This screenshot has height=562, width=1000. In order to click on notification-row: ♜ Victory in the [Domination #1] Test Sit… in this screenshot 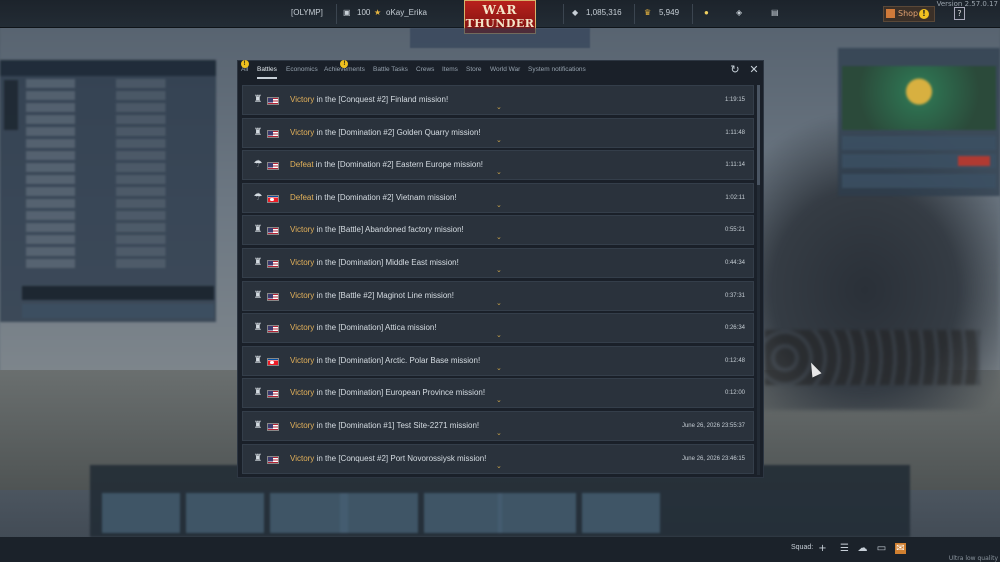, I will do `click(498, 426)`.